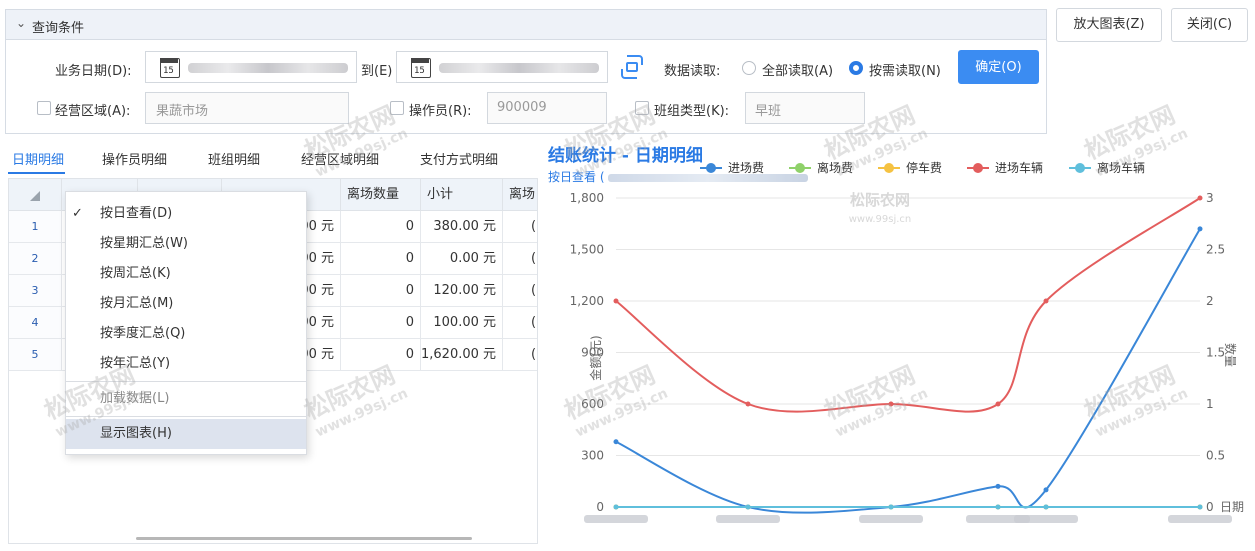 Image resolution: width=1255 pixels, height=551 pixels. What do you see at coordinates (35, 354) in the screenshot?
I see `row-number: 5` at bounding box center [35, 354].